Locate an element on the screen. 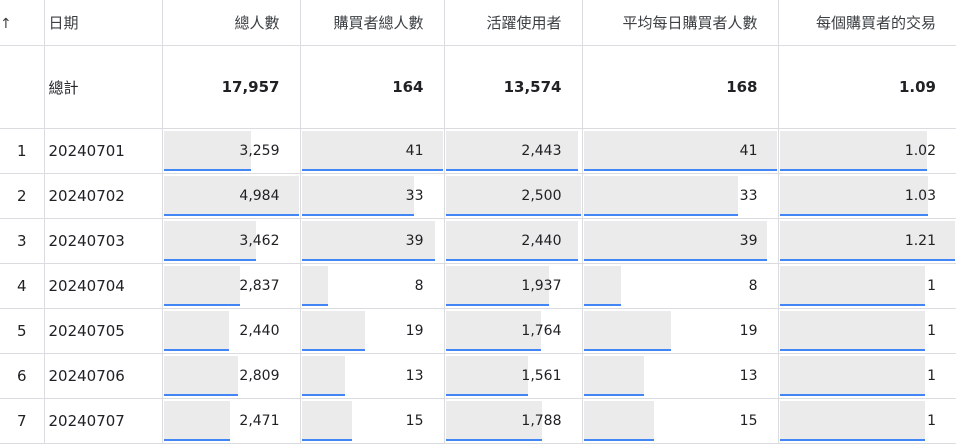 This screenshot has height=446, width=956. cell-value: 39 is located at coordinates (414, 241).